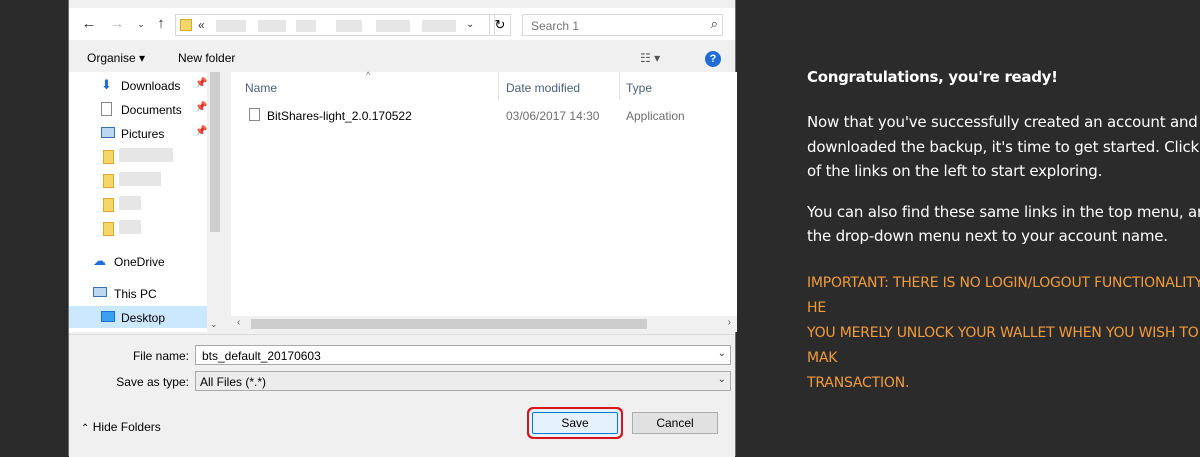  I want to click on file-name: BitShares-light_2.0.170522, so click(339, 116).